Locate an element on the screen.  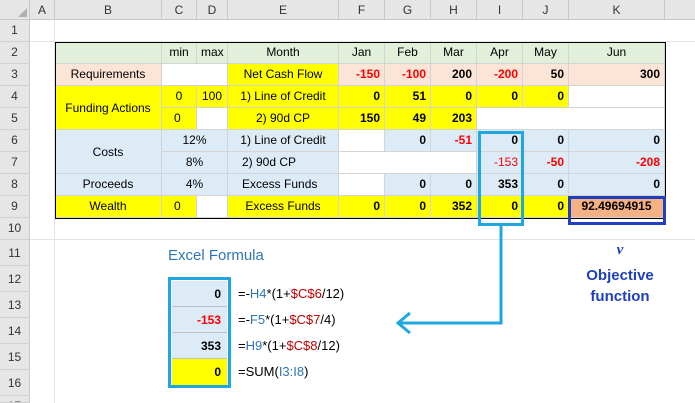
objective-symbol: v is located at coordinates (620, 250).